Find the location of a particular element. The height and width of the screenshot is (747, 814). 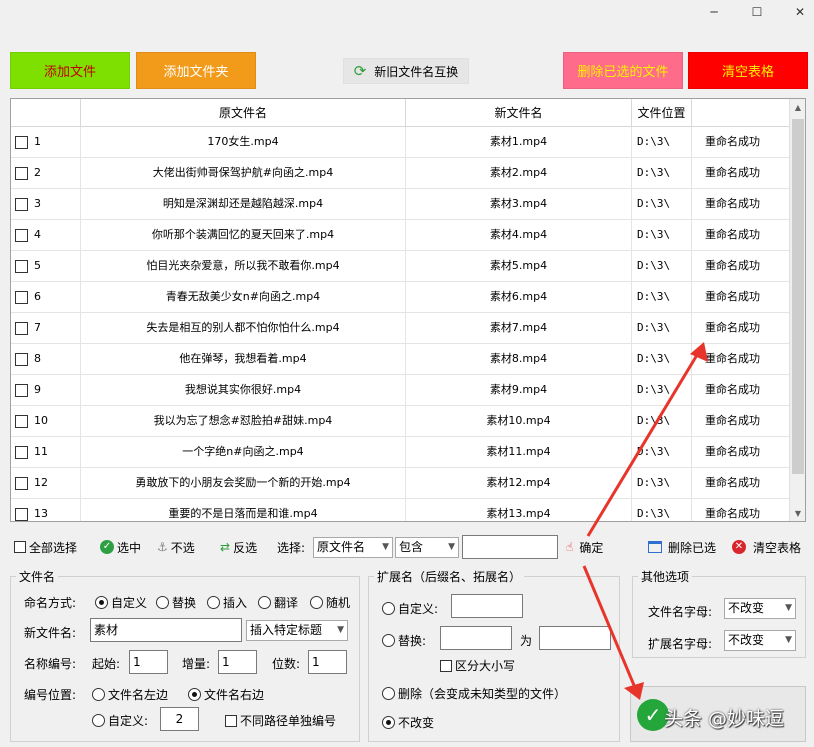

arrow-to-start is located at coordinates (610, 628).